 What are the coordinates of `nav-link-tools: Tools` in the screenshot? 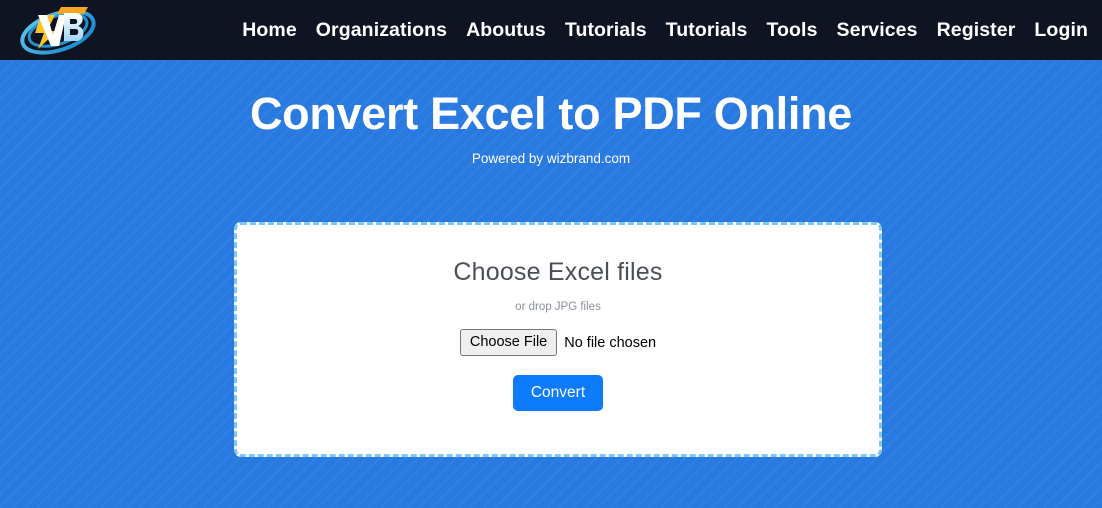 It's located at (791, 30).